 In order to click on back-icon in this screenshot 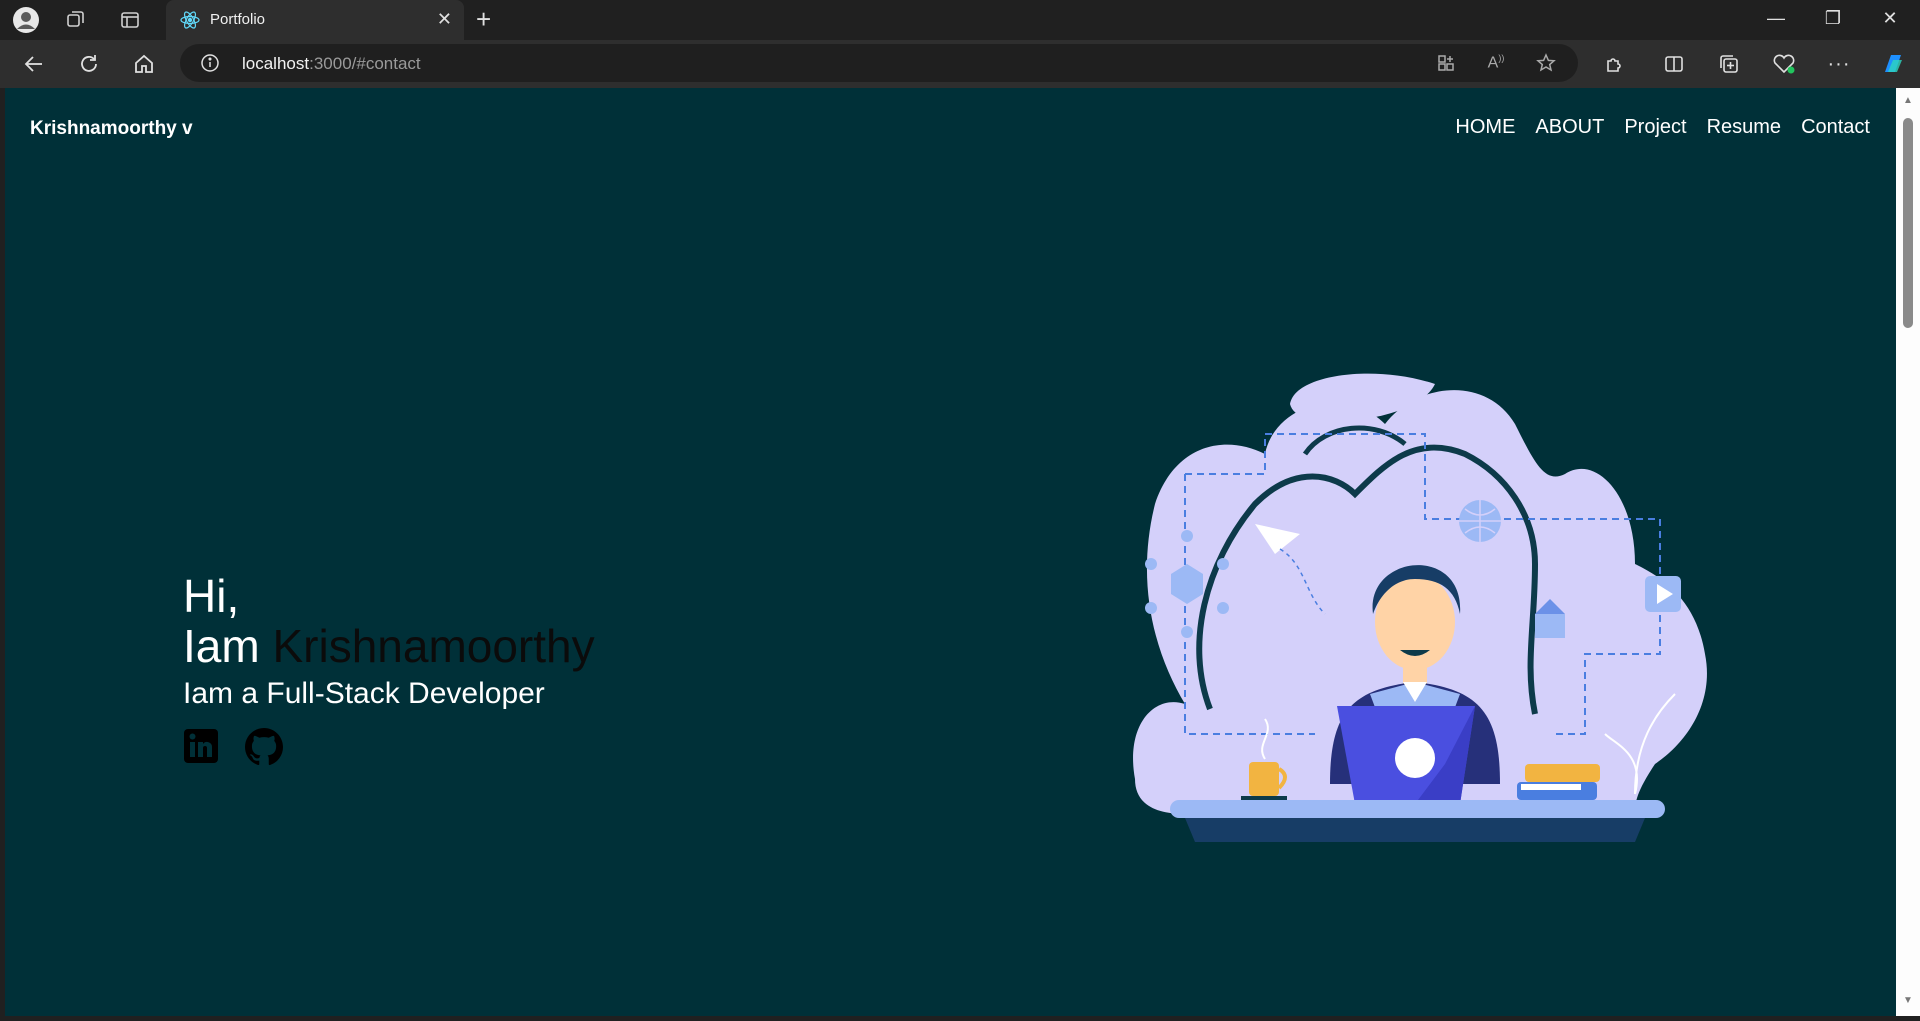, I will do `click(34, 64)`.